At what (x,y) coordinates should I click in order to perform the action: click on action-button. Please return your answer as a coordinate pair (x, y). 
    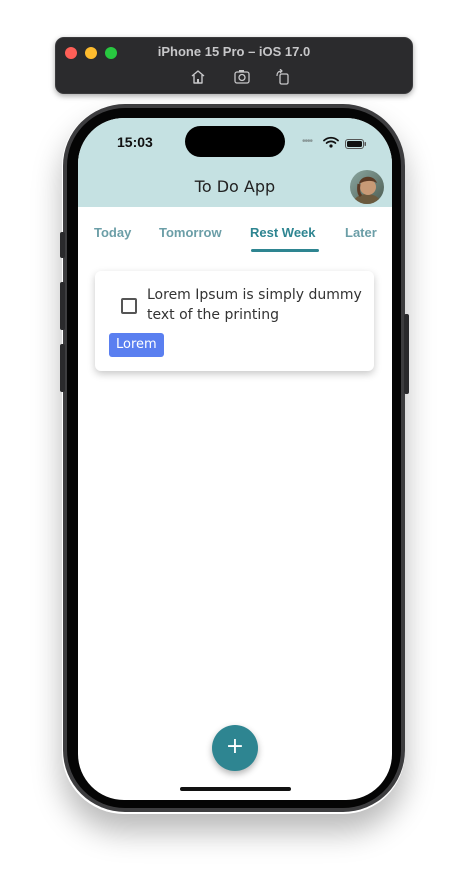
    Looking at the image, I should click on (62, 245).